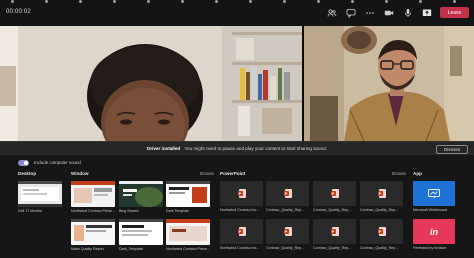 The width and height of the screenshot is (474, 258). What do you see at coordinates (370, 13) in the screenshot?
I see `more-icon` at bounding box center [370, 13].